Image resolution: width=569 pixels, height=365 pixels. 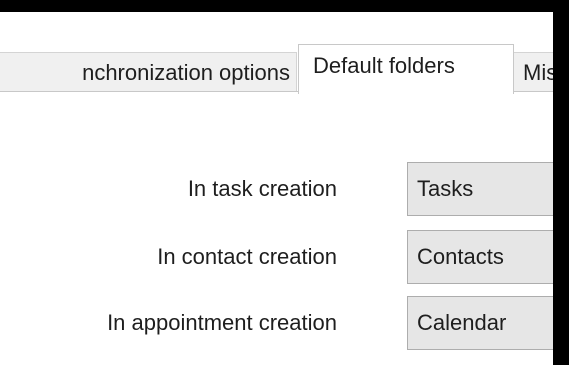 I want to click on tab-underline-gap, so click(x=406, y=91).